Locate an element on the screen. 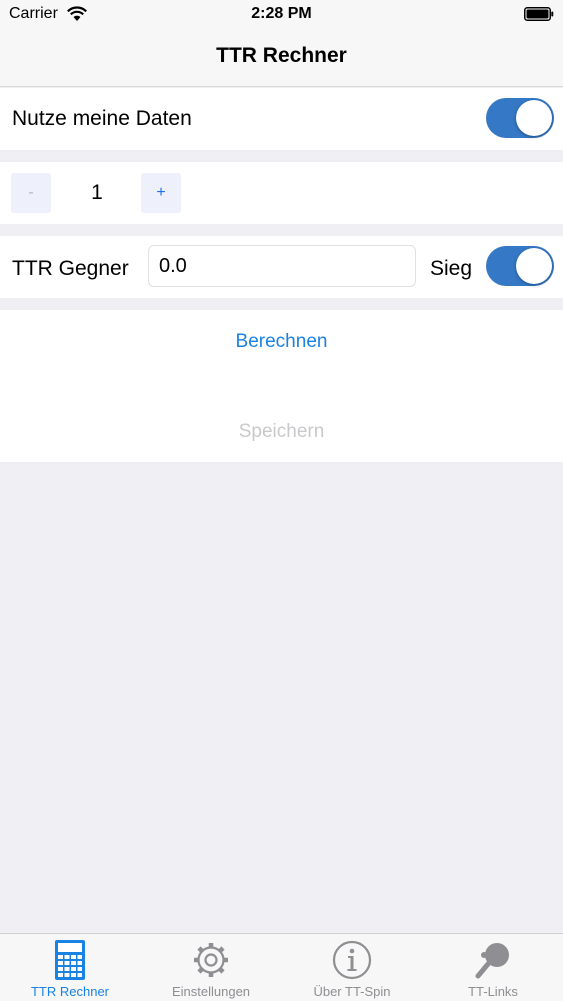  win-label: Sieg is located at coordinates (451, 268).